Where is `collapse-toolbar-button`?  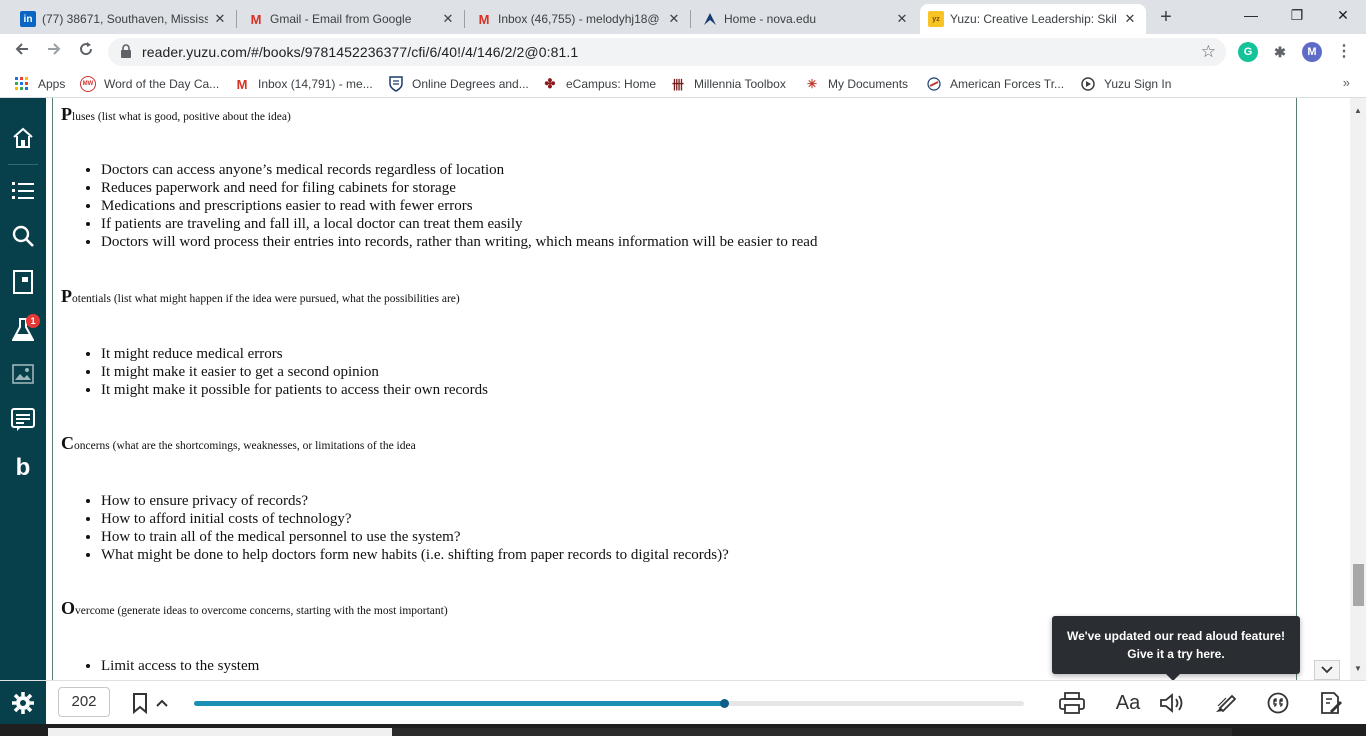
collapse-toolbar-button is located at coordinates (1327, 670).